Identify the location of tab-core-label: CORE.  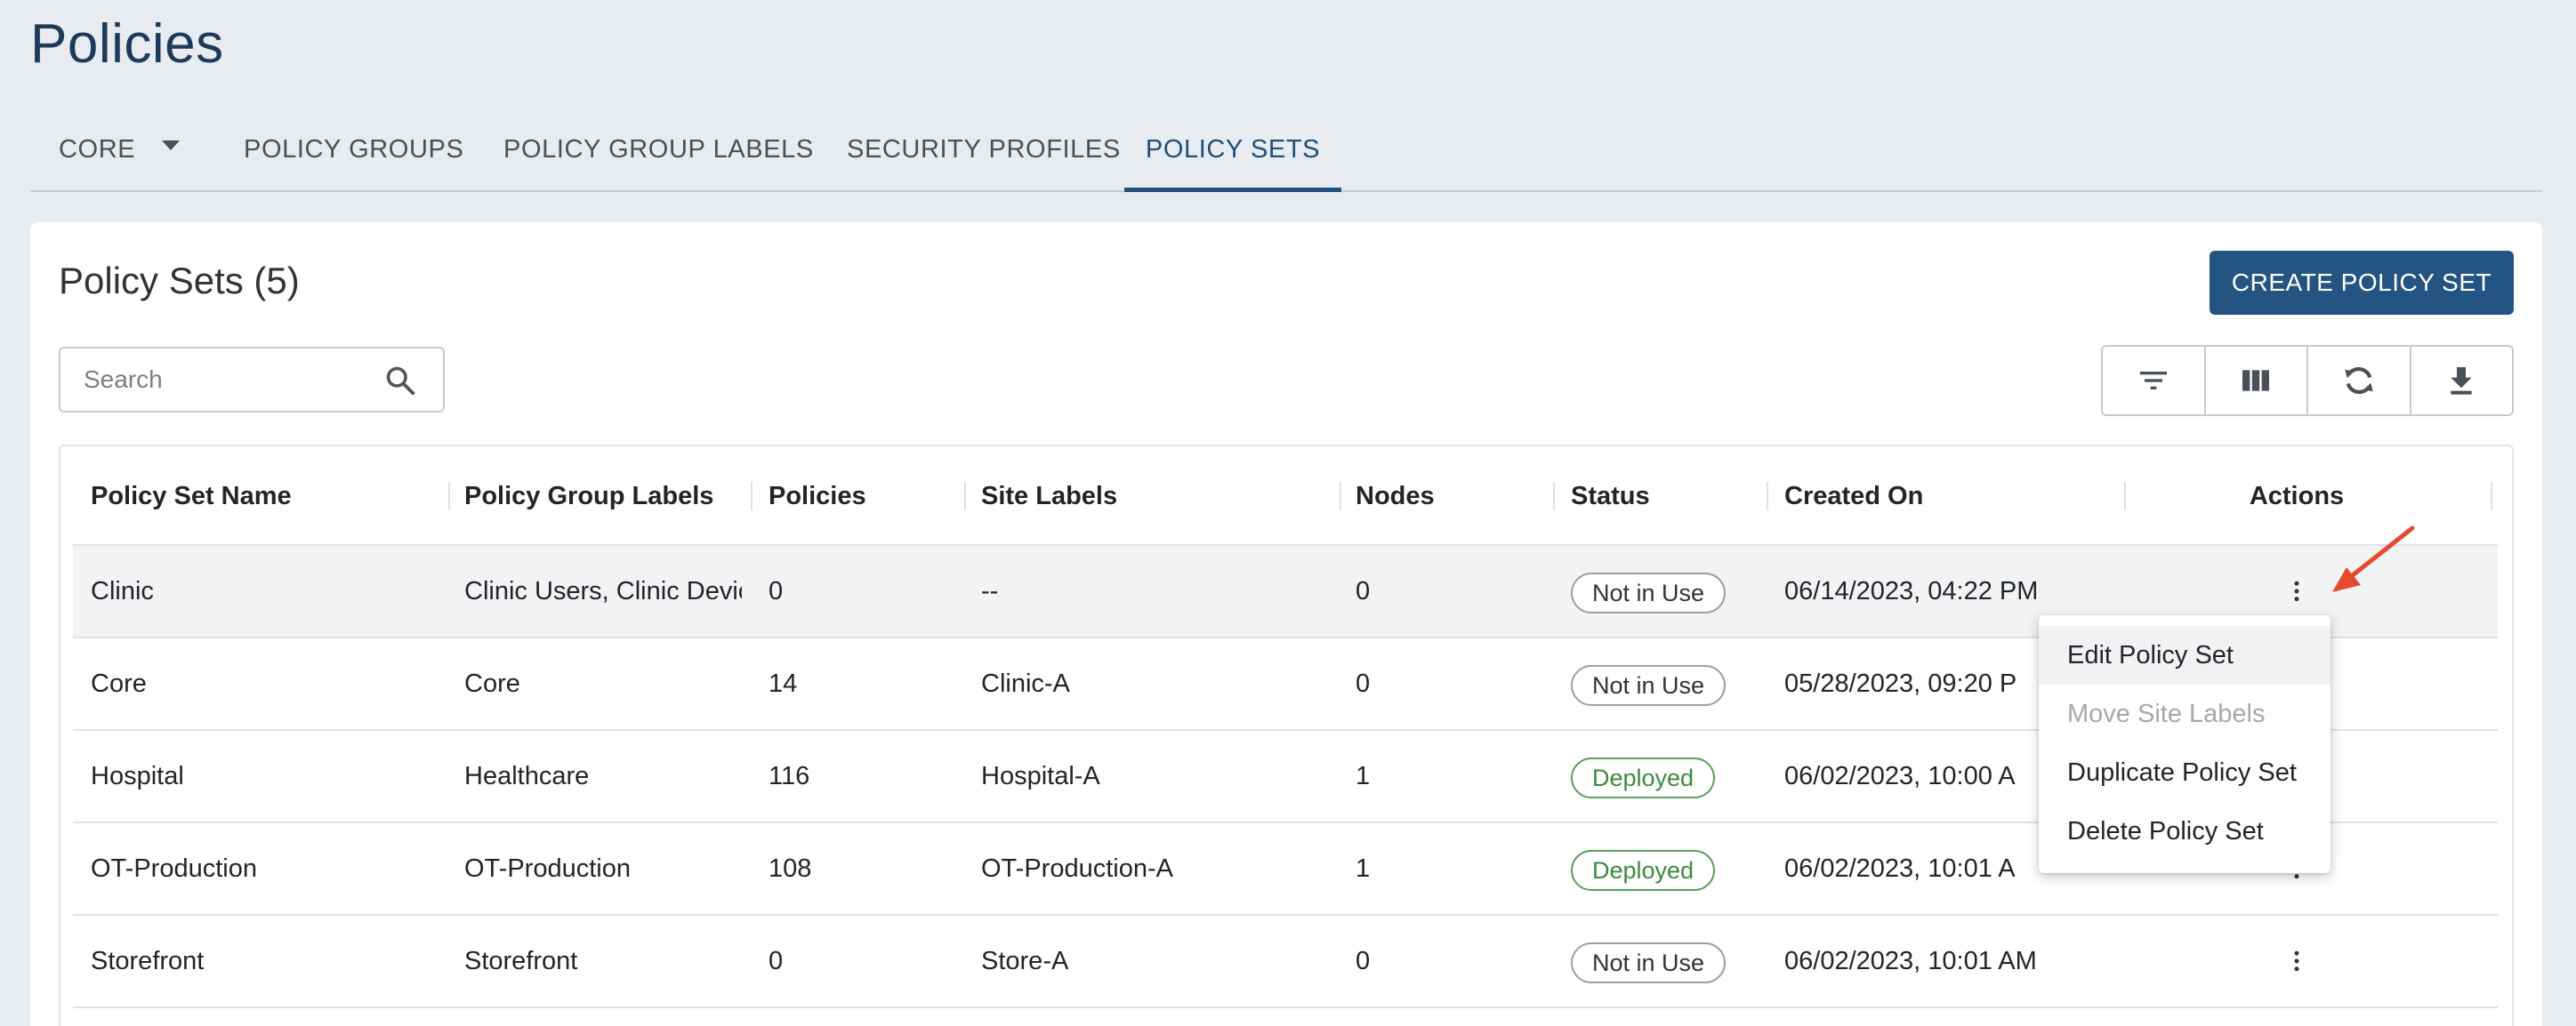
(97, 149).